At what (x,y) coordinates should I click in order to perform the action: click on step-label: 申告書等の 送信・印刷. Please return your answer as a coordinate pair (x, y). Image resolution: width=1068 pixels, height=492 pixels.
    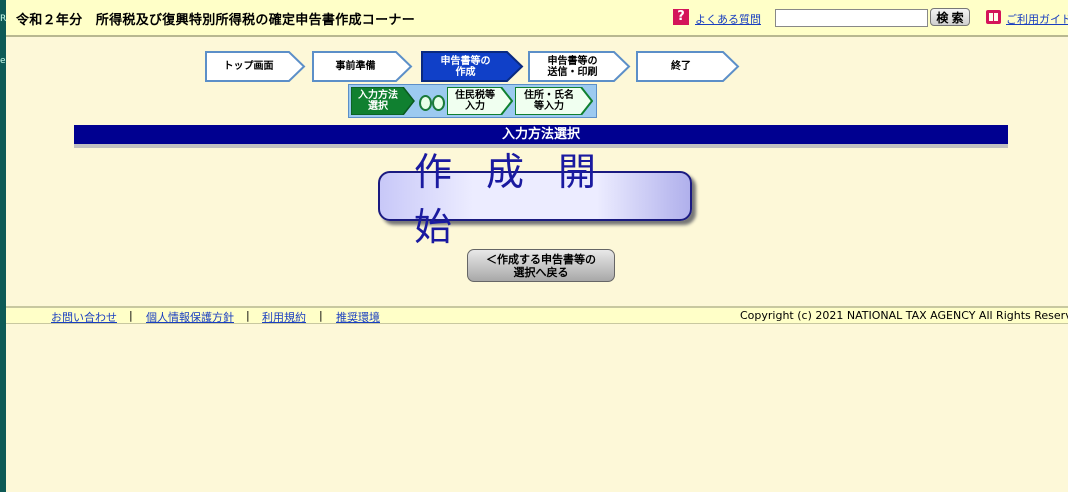
    Looking at the image, I should click on (572, 66).